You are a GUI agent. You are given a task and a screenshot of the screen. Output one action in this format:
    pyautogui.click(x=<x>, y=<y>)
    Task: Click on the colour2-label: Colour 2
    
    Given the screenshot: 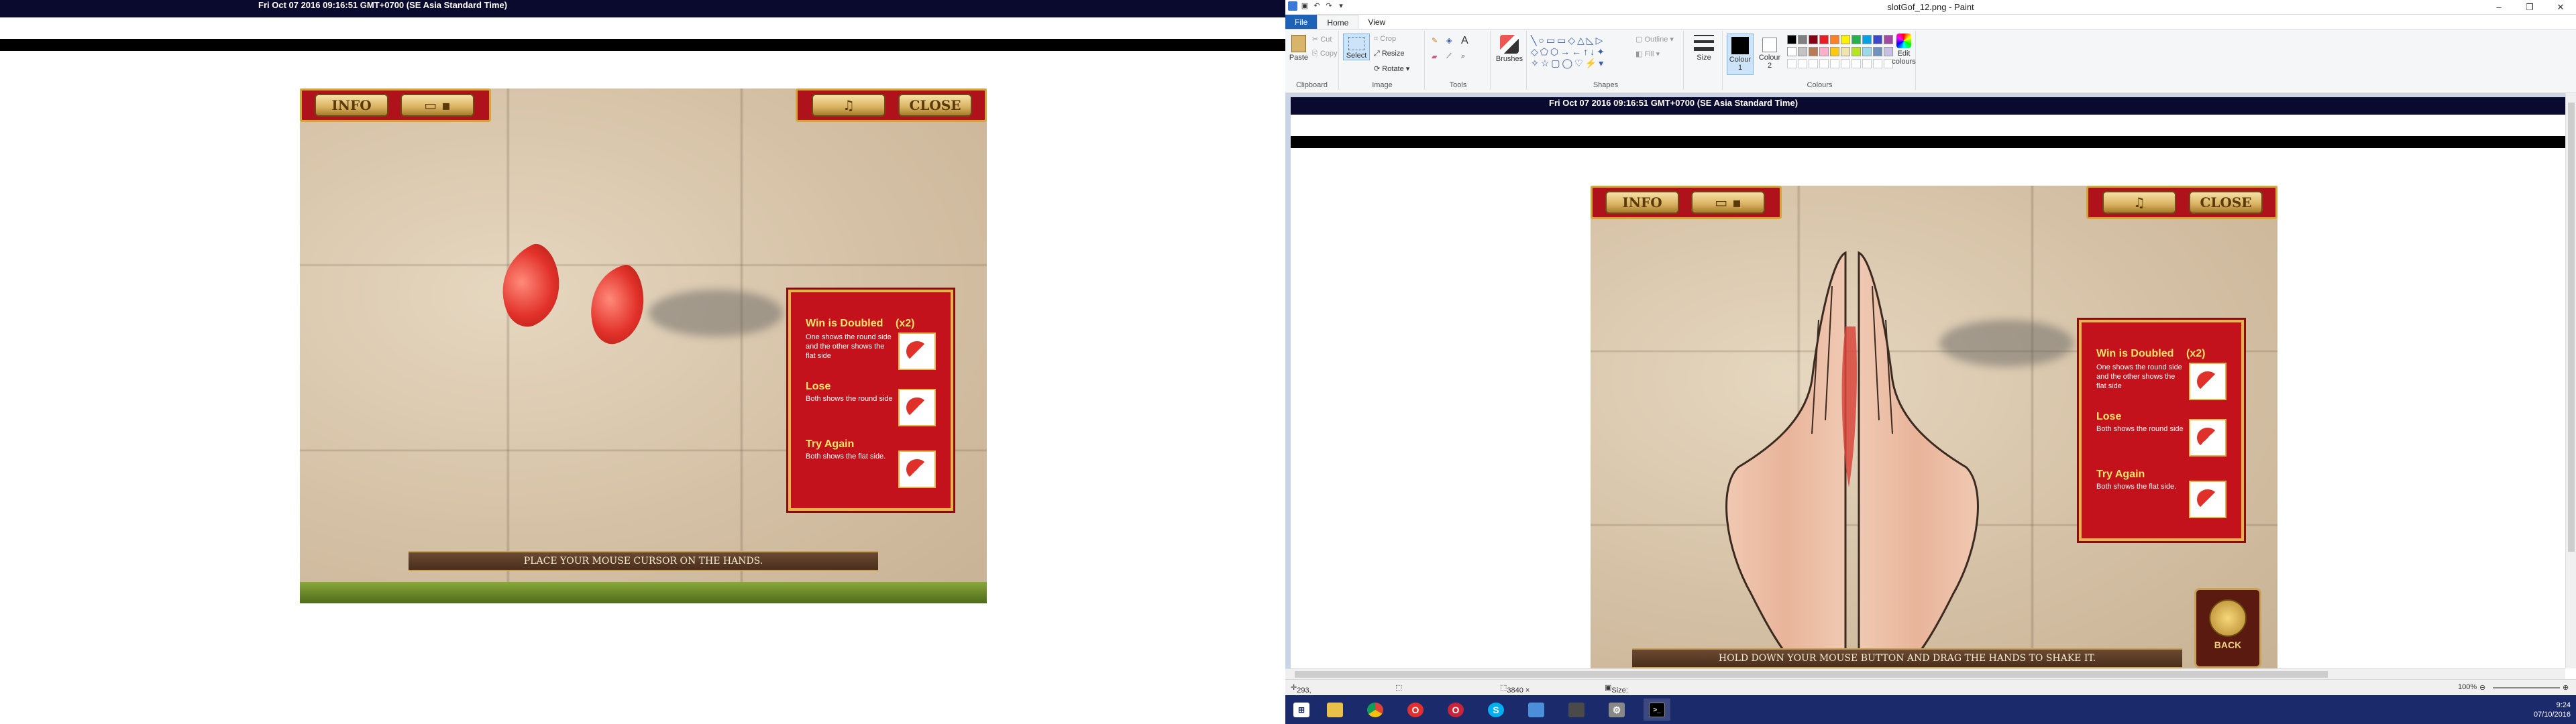 What is the action you would take?
    pyautogui.click(x=1769, y=62)
    